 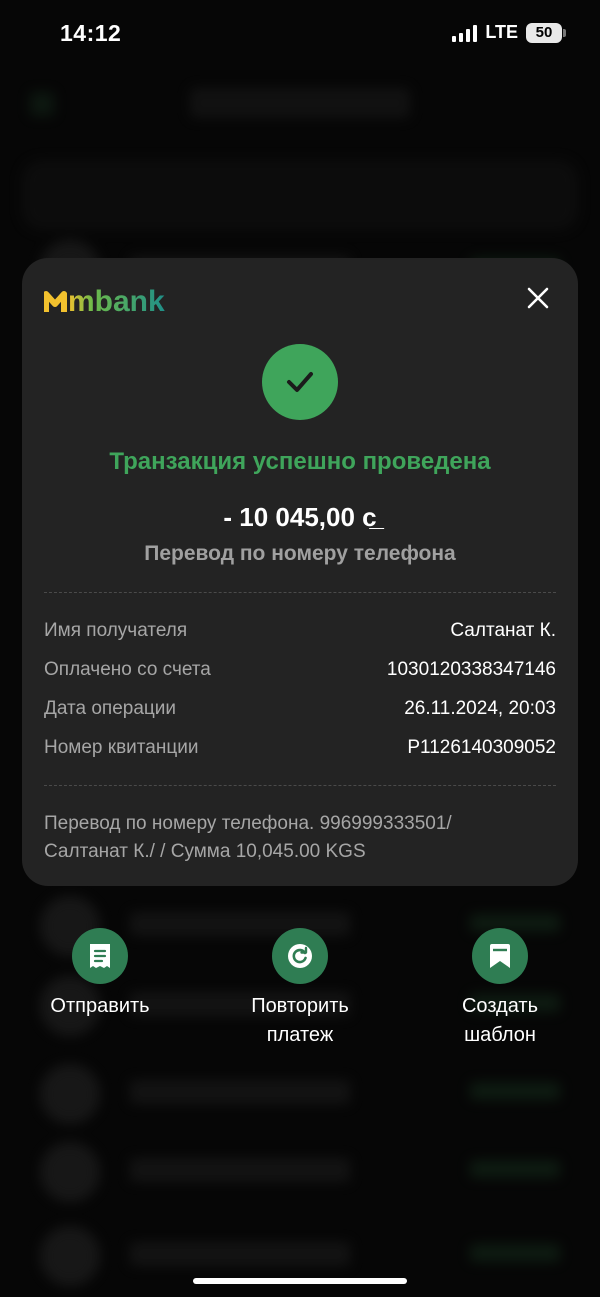 What do you see at coordinates (500, 956) in the screenshot?
I see `bookmark-icon` at bounding box center [500, 956].